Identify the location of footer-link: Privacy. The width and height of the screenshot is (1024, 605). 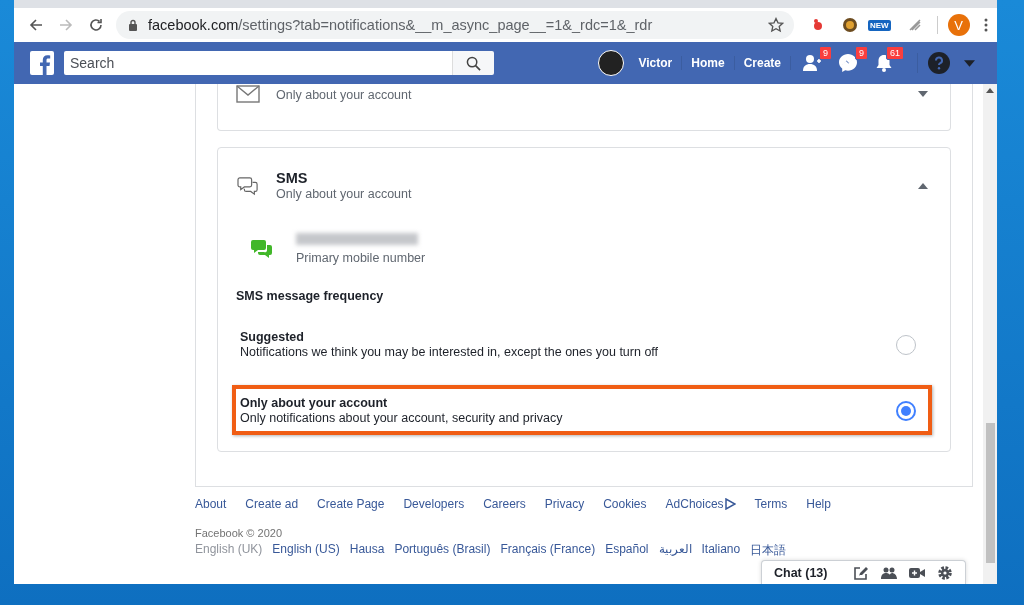
(564, 504).